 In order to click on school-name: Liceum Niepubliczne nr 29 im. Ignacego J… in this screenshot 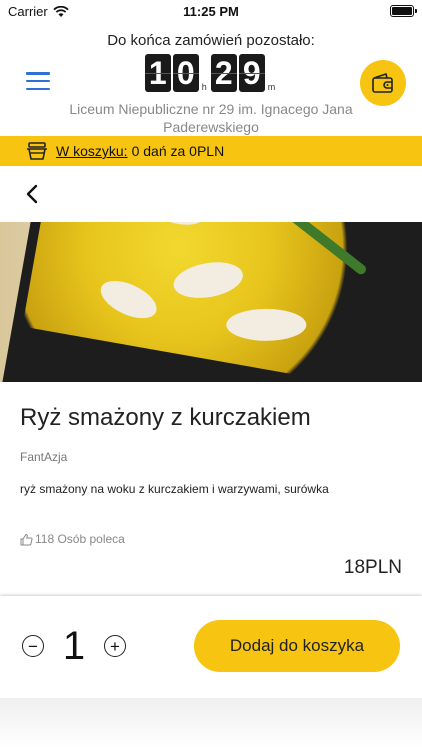, I will do `click(211, 118)`.